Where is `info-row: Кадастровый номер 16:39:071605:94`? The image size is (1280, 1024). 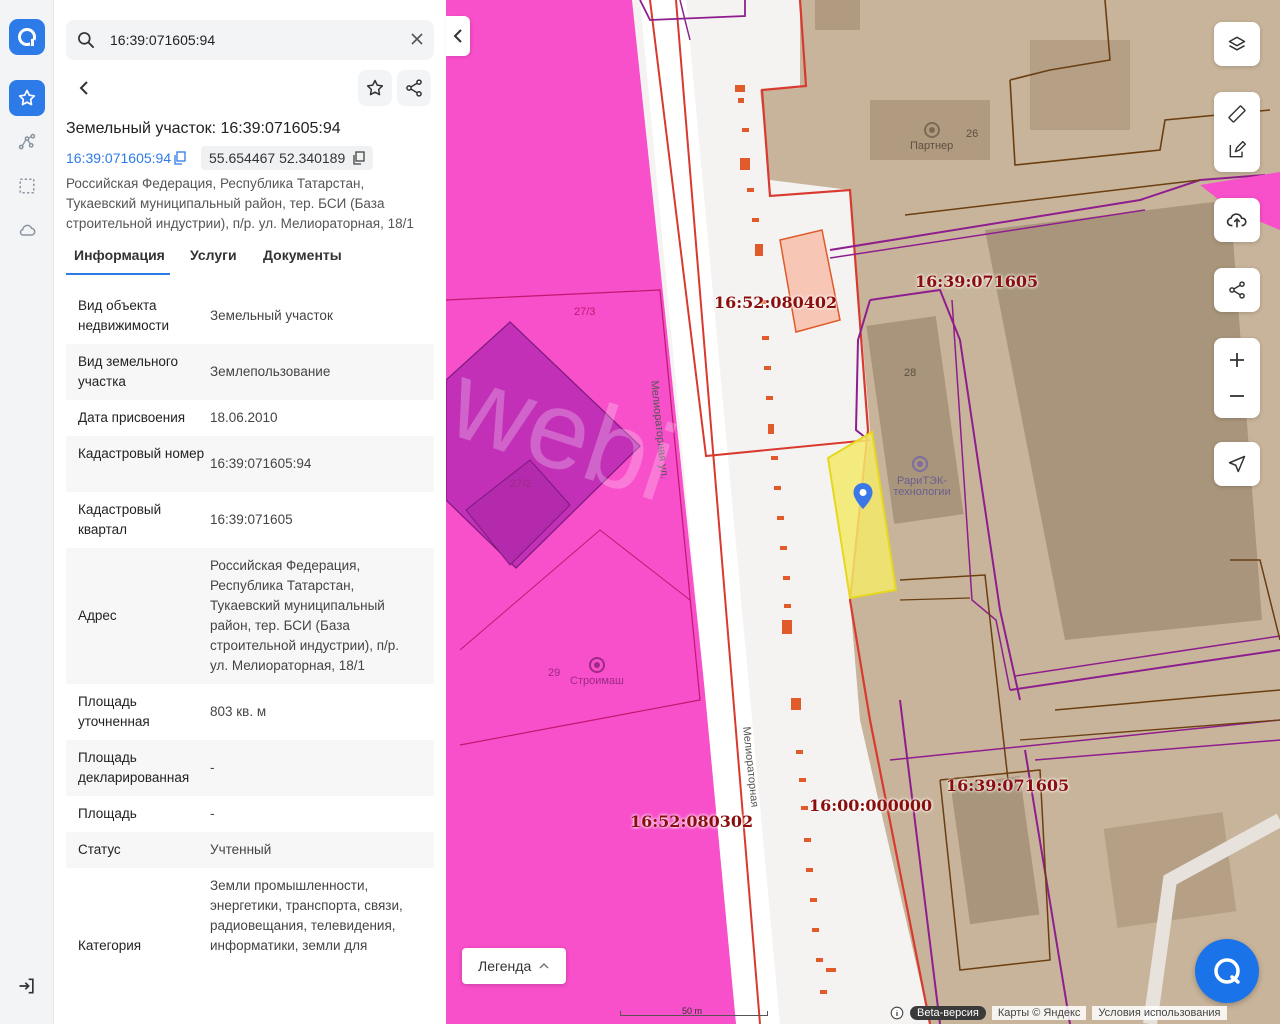
info-row: Кадастровый номер 16:39:071605:94 is located at coordinates (250, 464).